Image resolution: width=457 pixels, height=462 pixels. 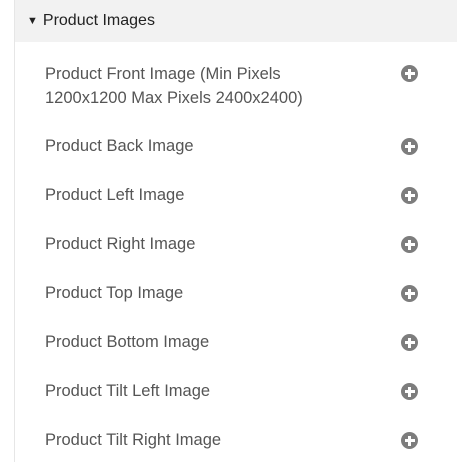 I want to click on list-item-tilt-right-image: Product Tilt Right Image, so click(x=236, y=440).